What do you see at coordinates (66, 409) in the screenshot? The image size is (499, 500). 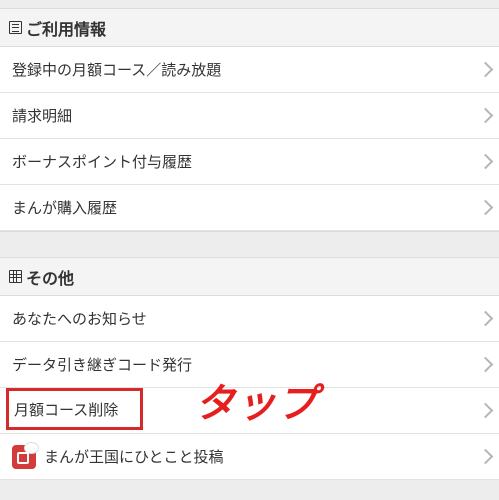 I see `menu-item-label: 月額コース削除` at bounding box center [66, 409].